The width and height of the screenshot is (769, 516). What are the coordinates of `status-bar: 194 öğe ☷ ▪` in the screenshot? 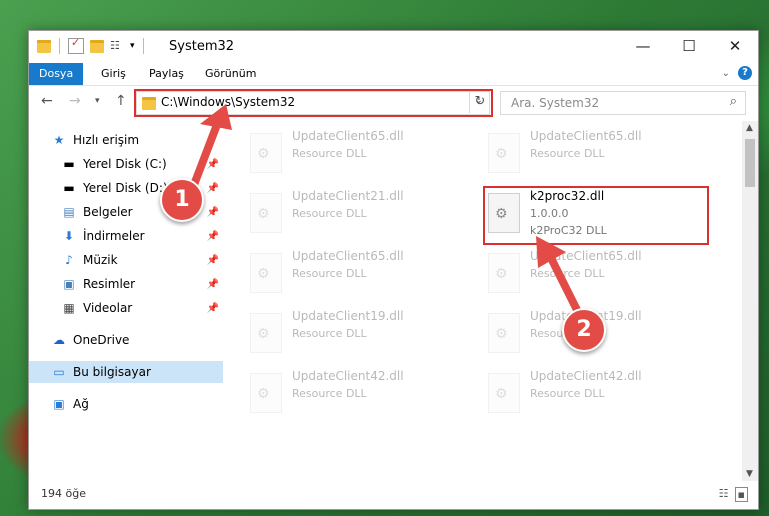 It's located at (393, 495).